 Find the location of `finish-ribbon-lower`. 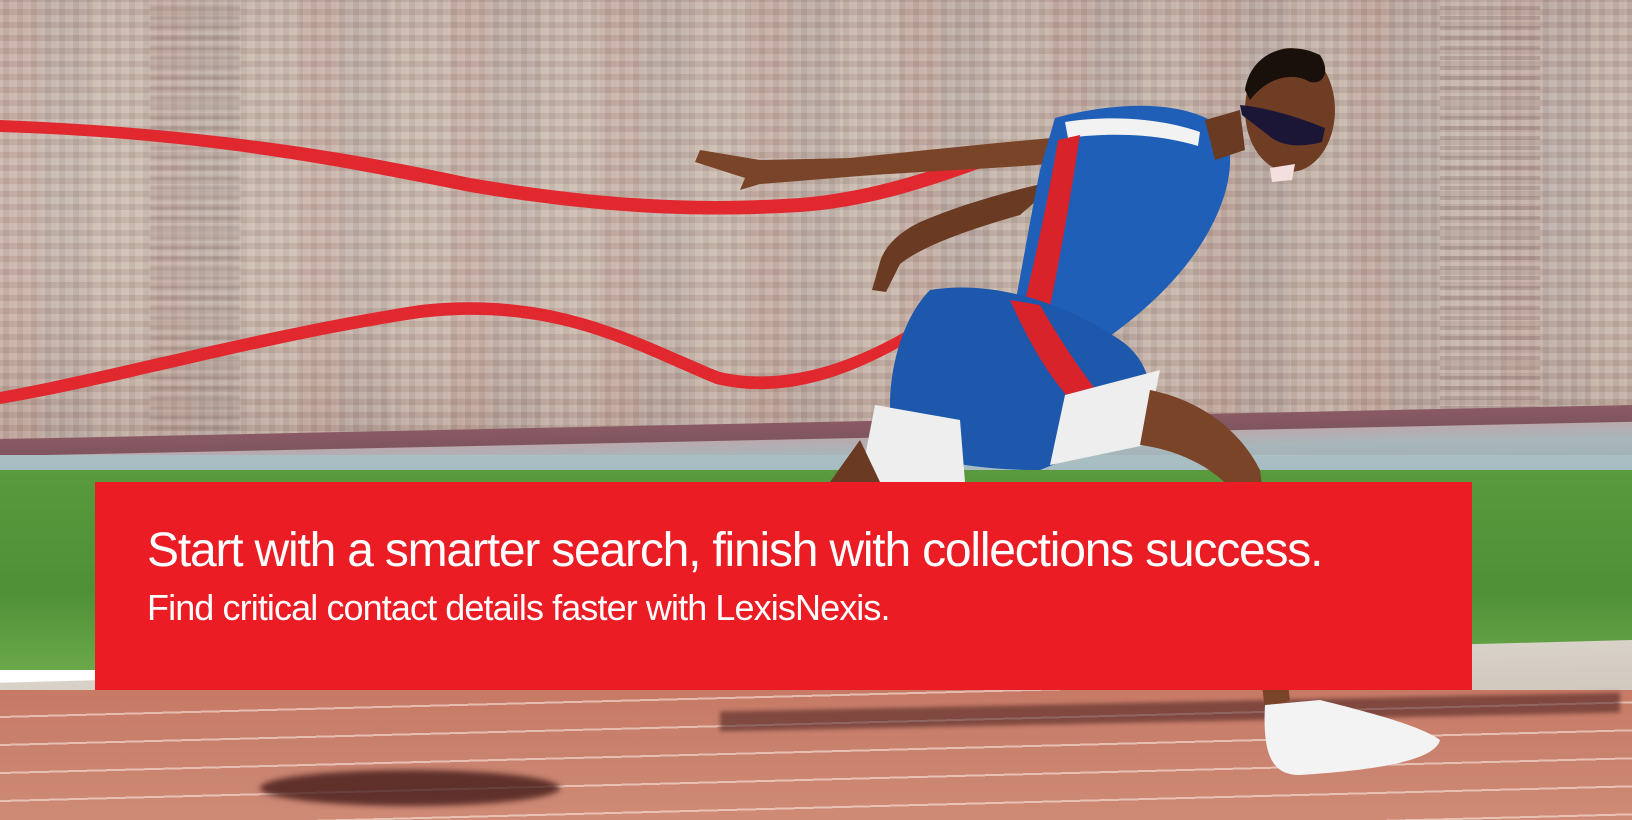

finish-ribbon-lower is located at coordinates (472, 353).